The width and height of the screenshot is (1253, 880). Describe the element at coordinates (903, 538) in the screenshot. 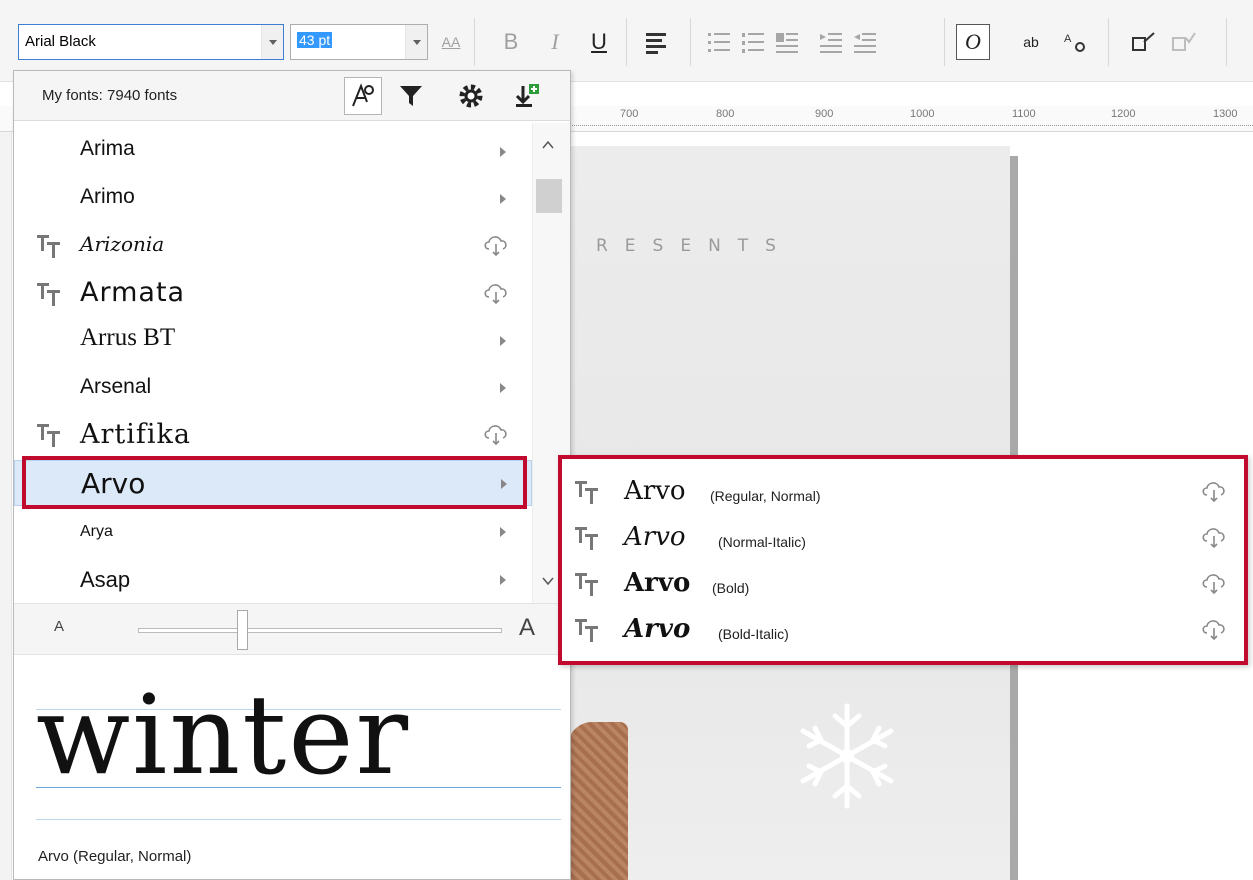

I see `style-item-italic: Arvo (Normal-Italic)` at that location.